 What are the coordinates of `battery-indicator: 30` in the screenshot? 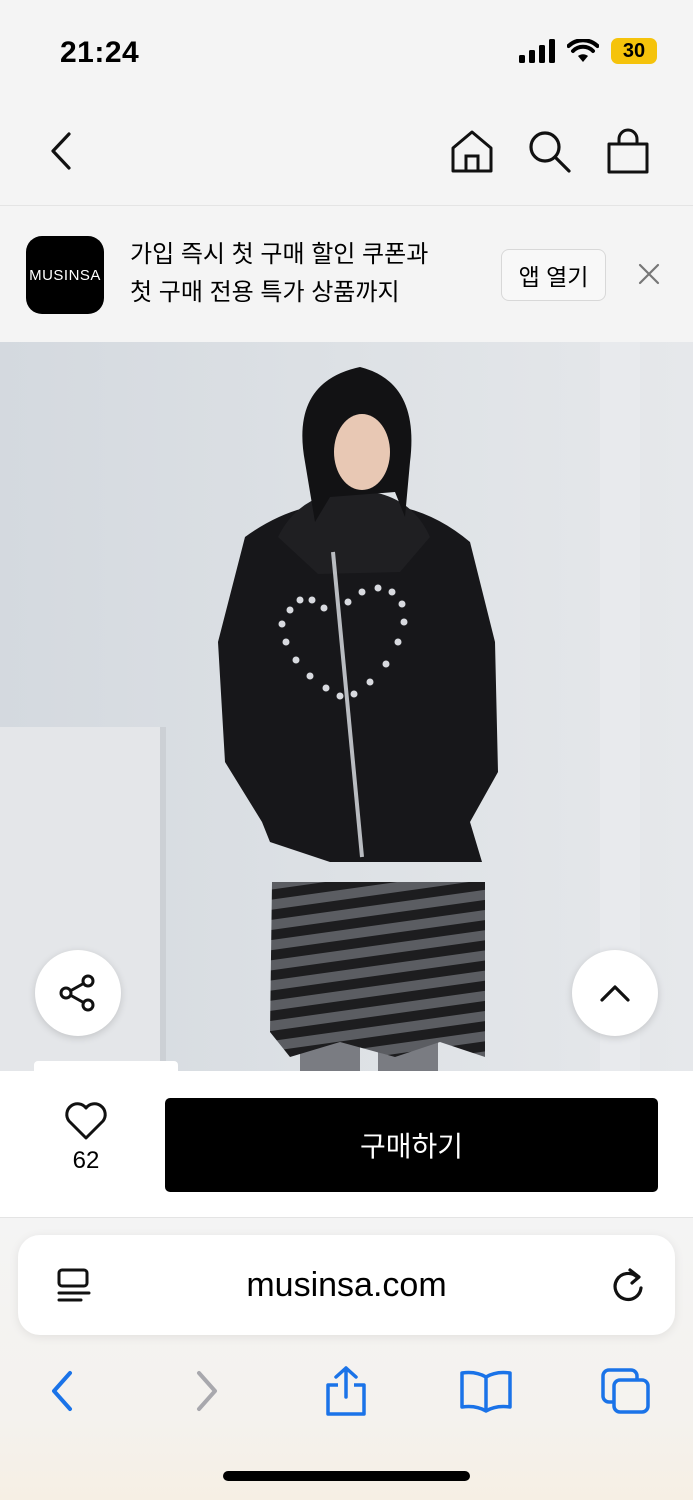 It's located at (634, 51).